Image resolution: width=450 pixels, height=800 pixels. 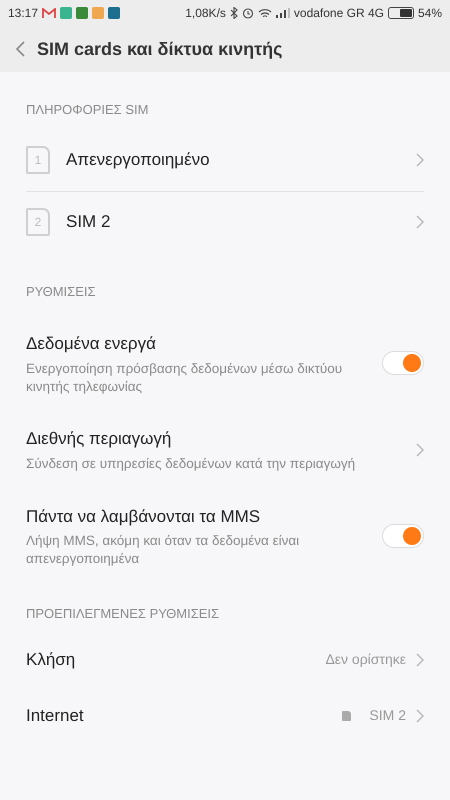 I want to click on section-header: ΡΥΘΜΙΣΕΙΣ, so click(x=61, y=291).